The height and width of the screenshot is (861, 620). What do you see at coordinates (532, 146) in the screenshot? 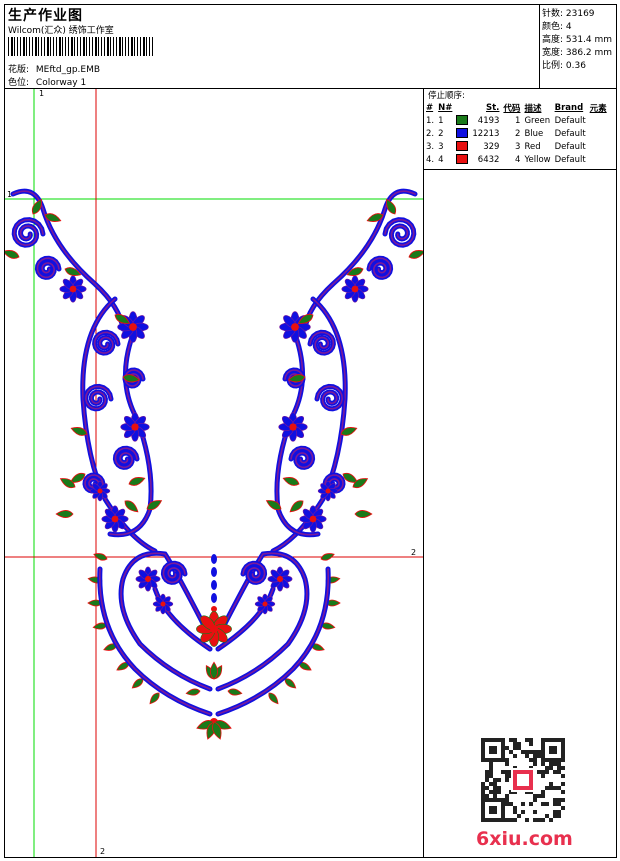
I see `row-desc: Red` at bounding box center [532, 146].